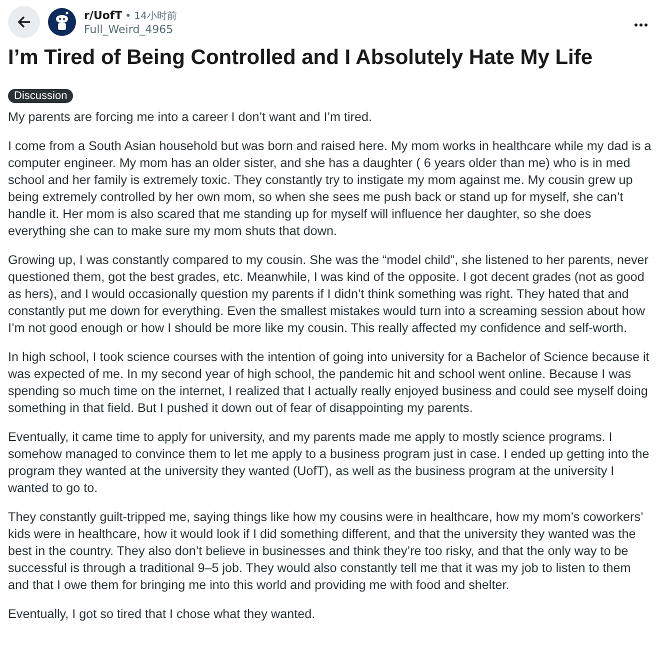 Image resolution: width=660 pixels, height=648 pixels. I want to click on subreddit-link: r/UofT, so click(103, 15).